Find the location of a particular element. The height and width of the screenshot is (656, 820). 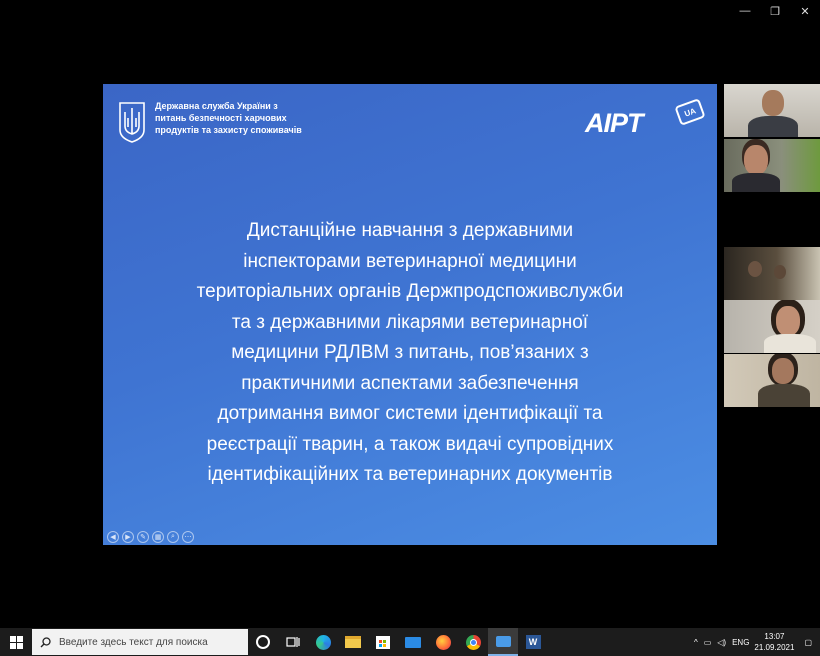

window-controls: — ❐ ✕ is located at coordinates (775, 11).